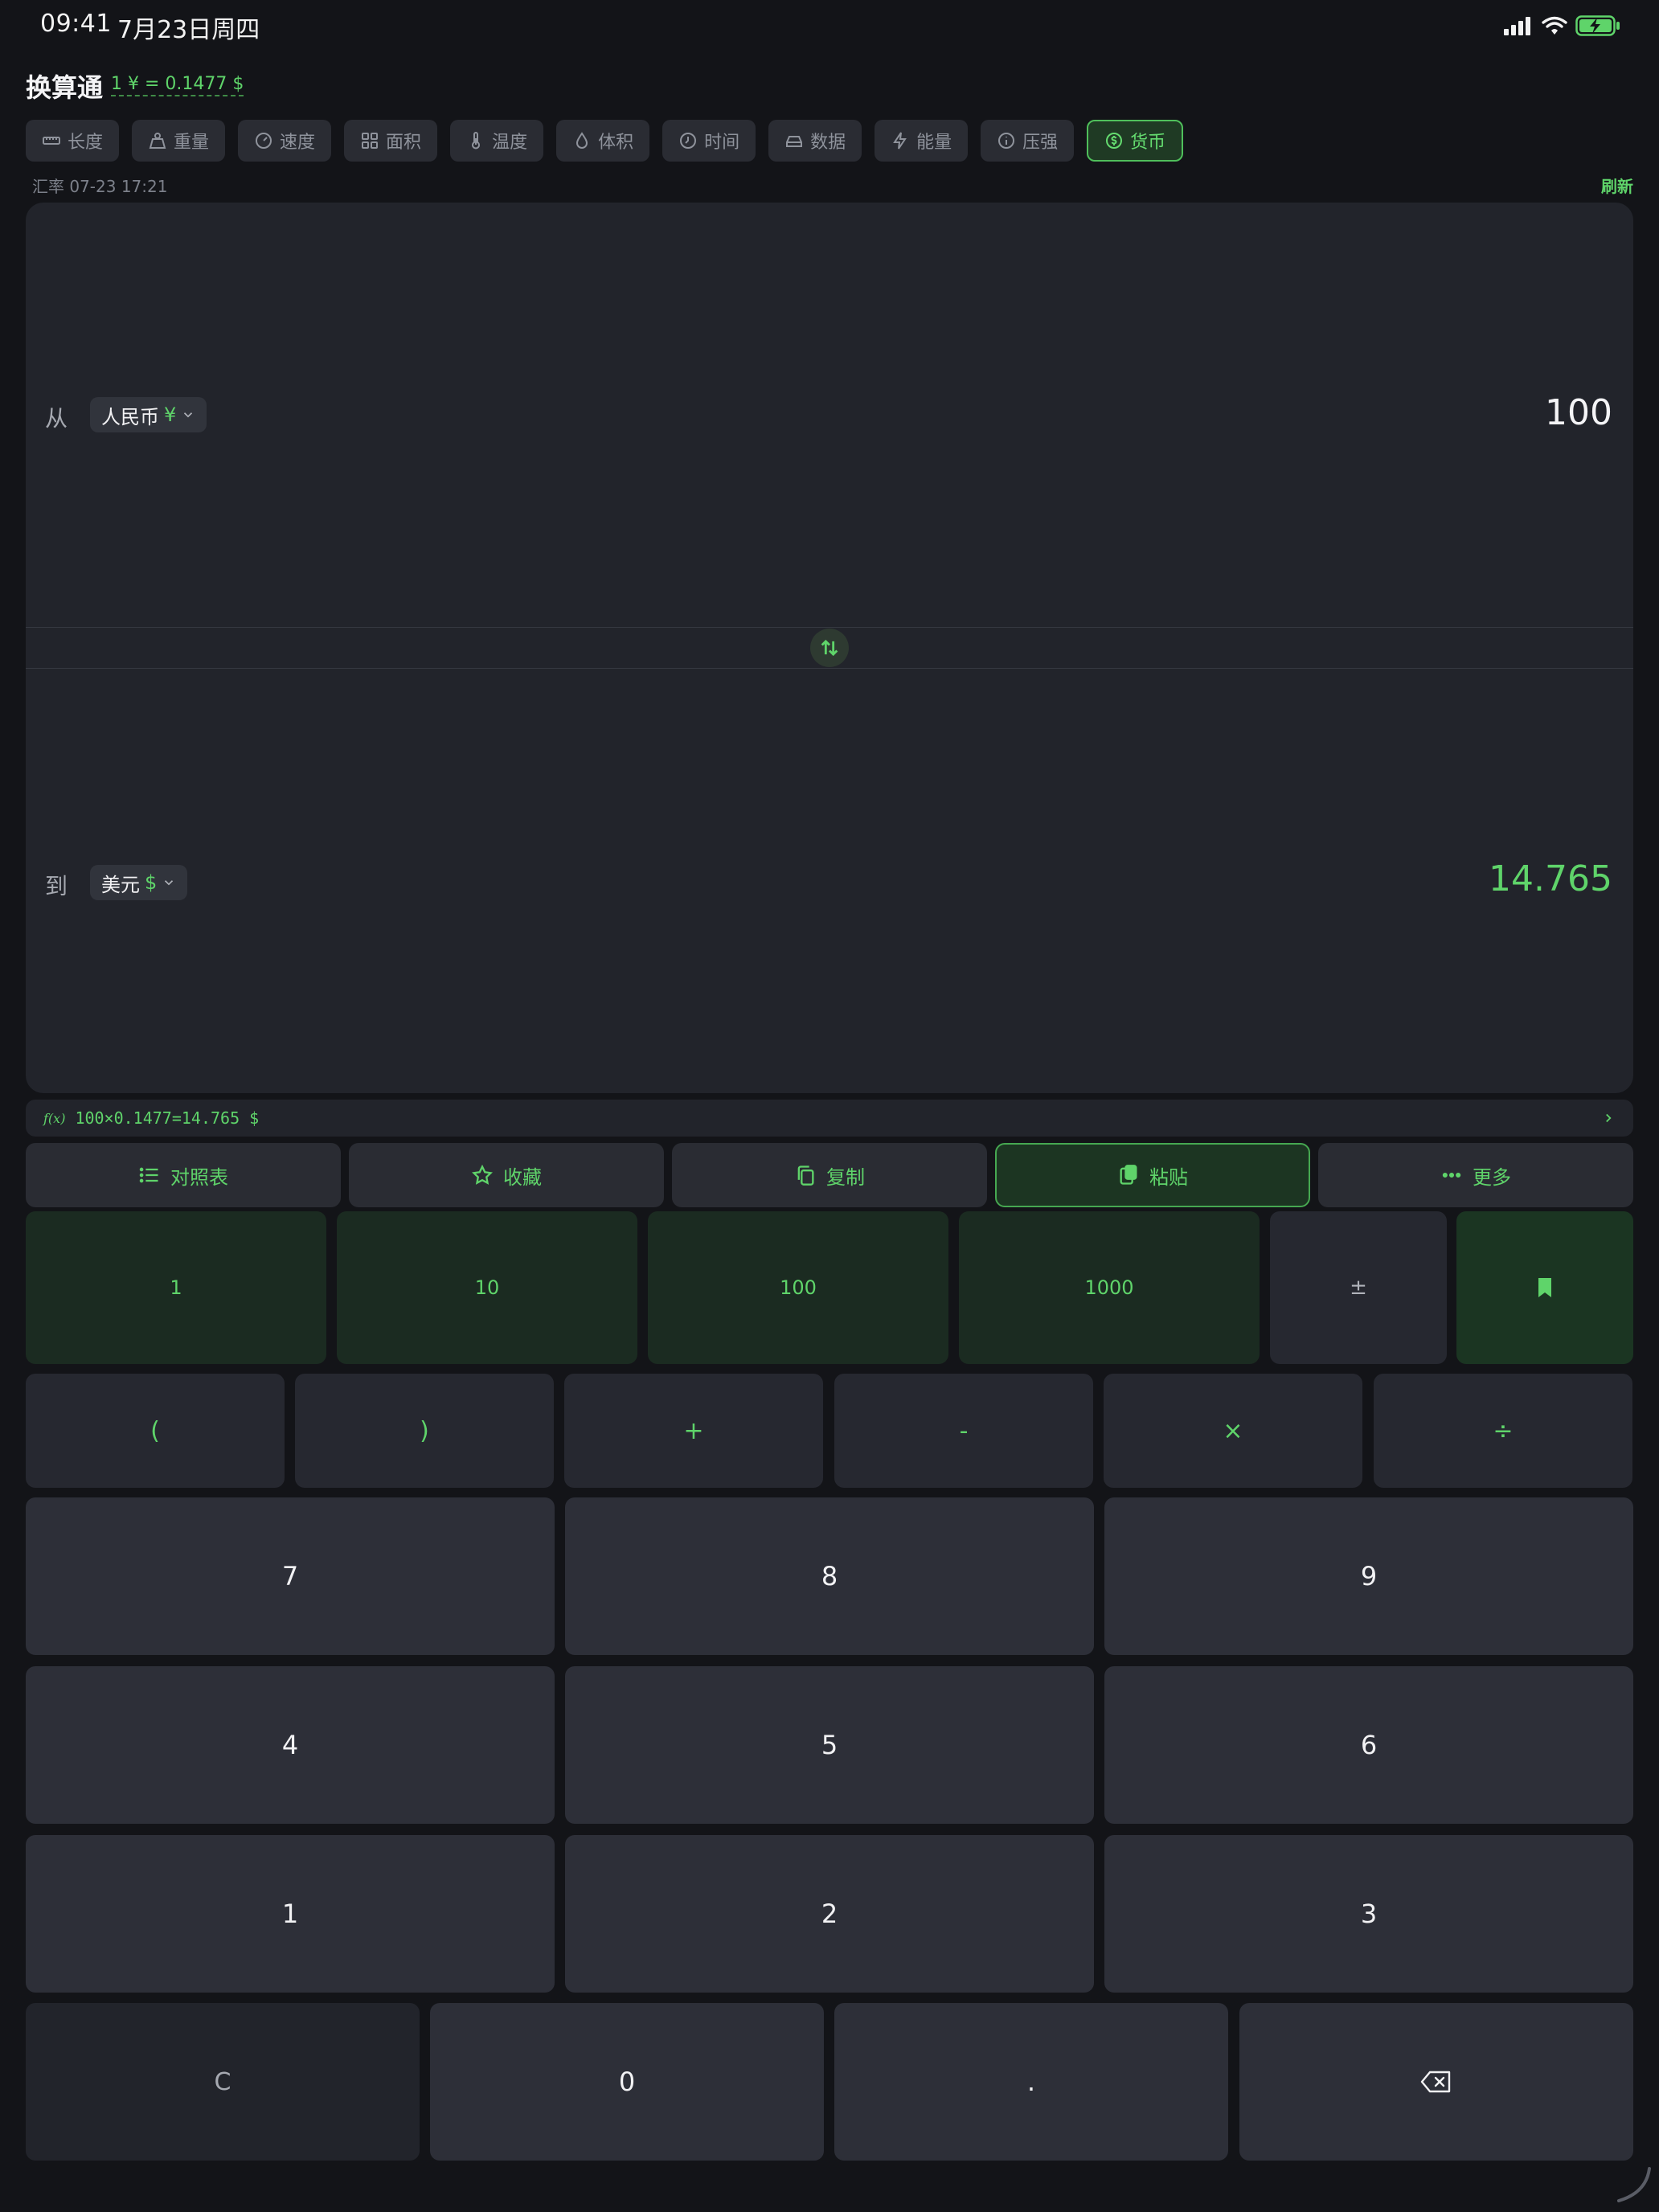 The image size is (1659, 2212). Describe the element at coordinates (100, 186) in the screenshot. I see `rate-updated-time: 汇率 07-23 17:21` at that location.